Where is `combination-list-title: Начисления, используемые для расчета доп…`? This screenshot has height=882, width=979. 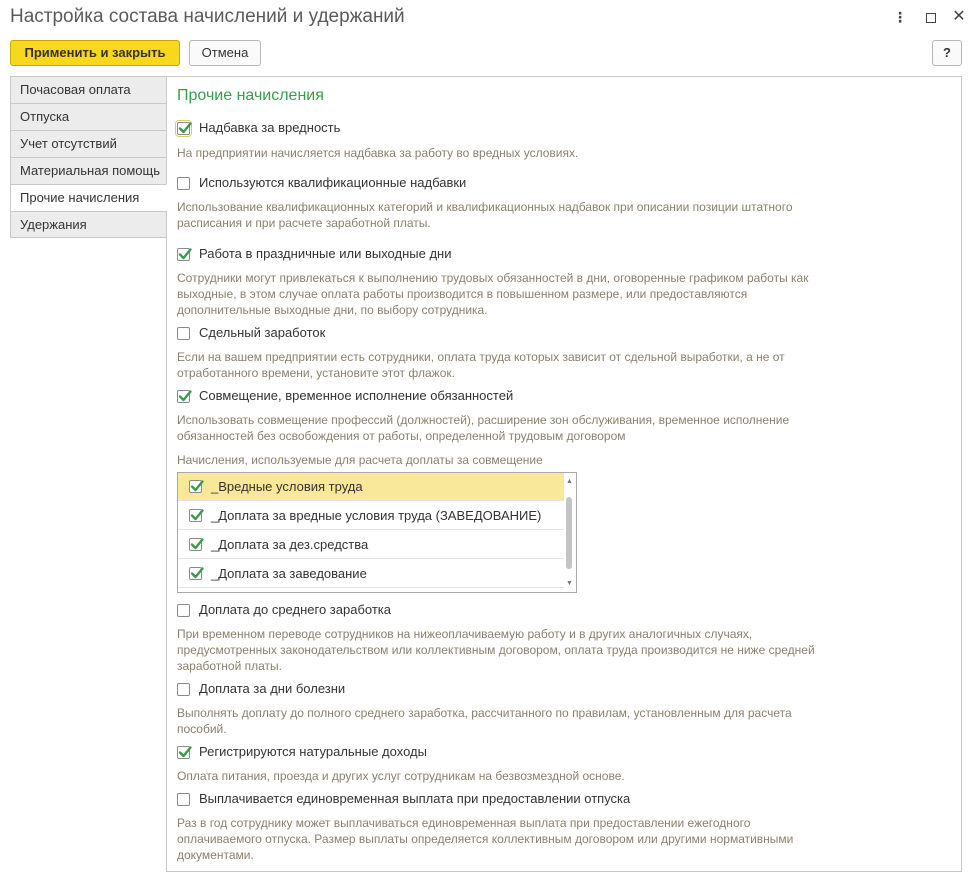 combination-list-title: Начисления, используемые для расчета доп… is located at coordinates (360, 460).